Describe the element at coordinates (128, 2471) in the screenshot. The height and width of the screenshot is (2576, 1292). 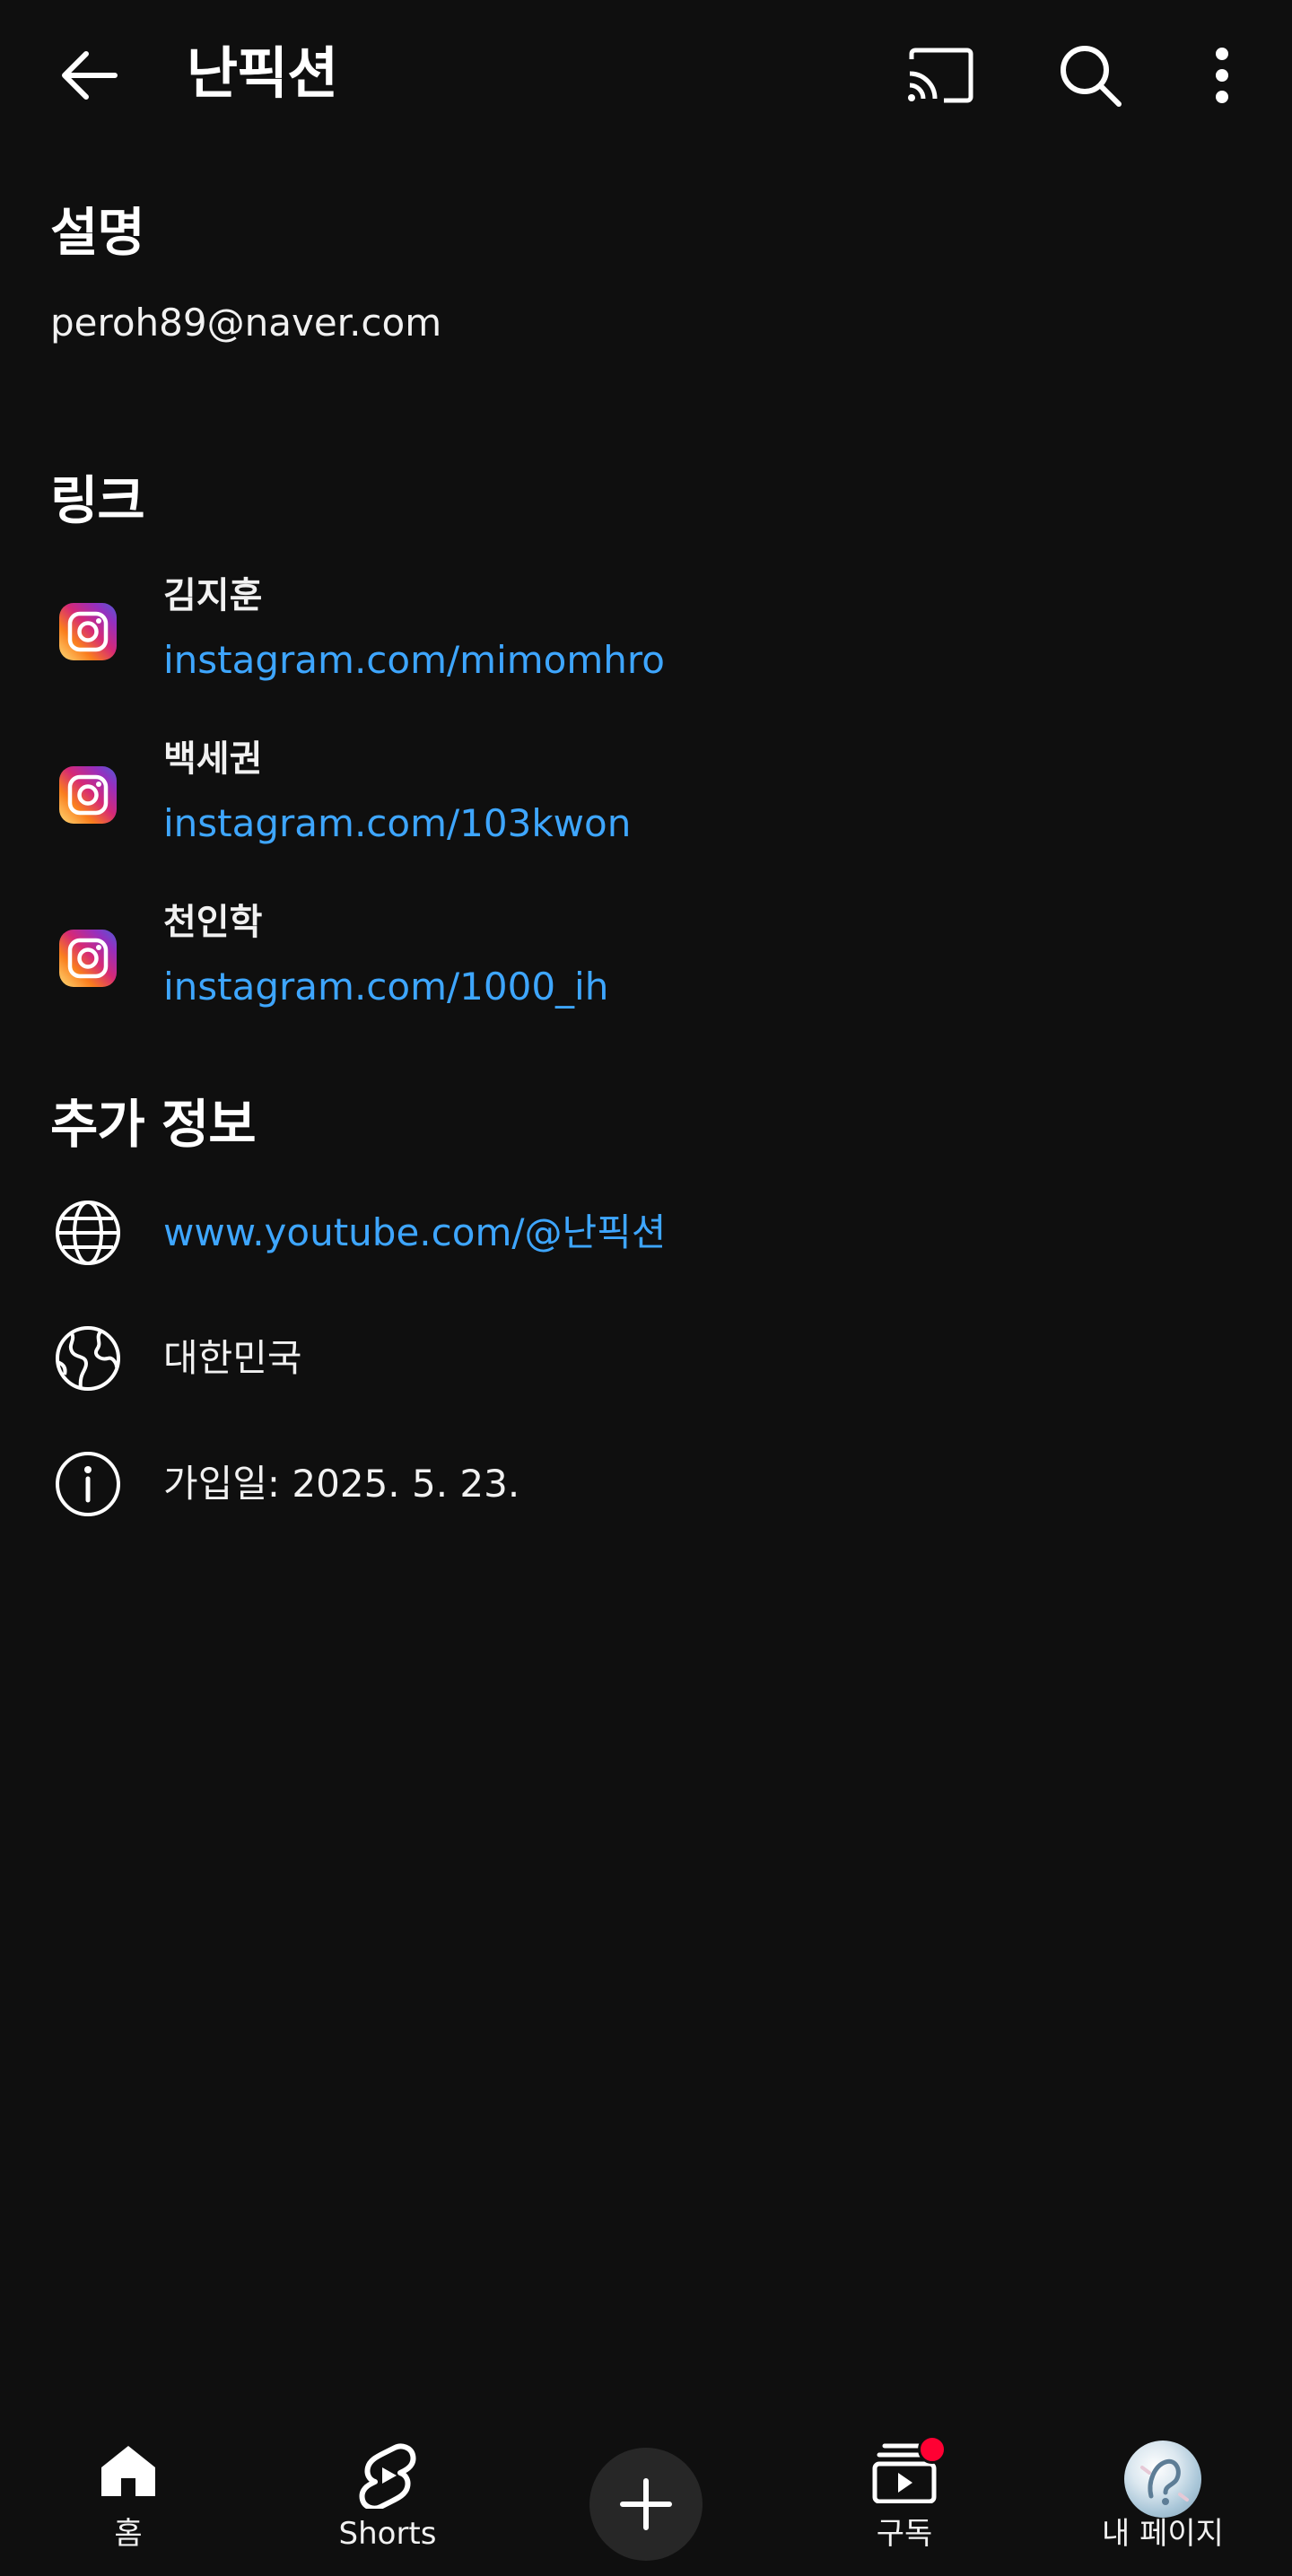
I see `home-icon` at that location.